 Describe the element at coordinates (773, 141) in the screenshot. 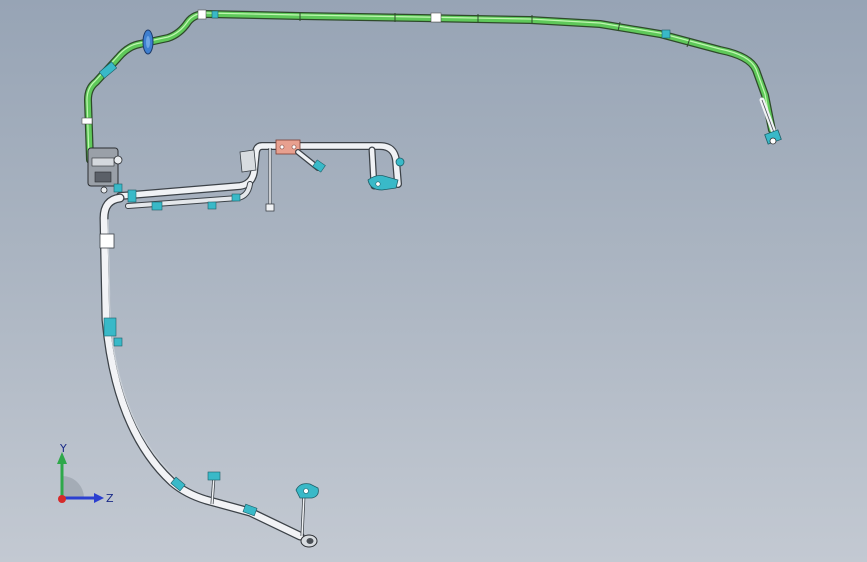

I see `end-fitting-port` at that location.